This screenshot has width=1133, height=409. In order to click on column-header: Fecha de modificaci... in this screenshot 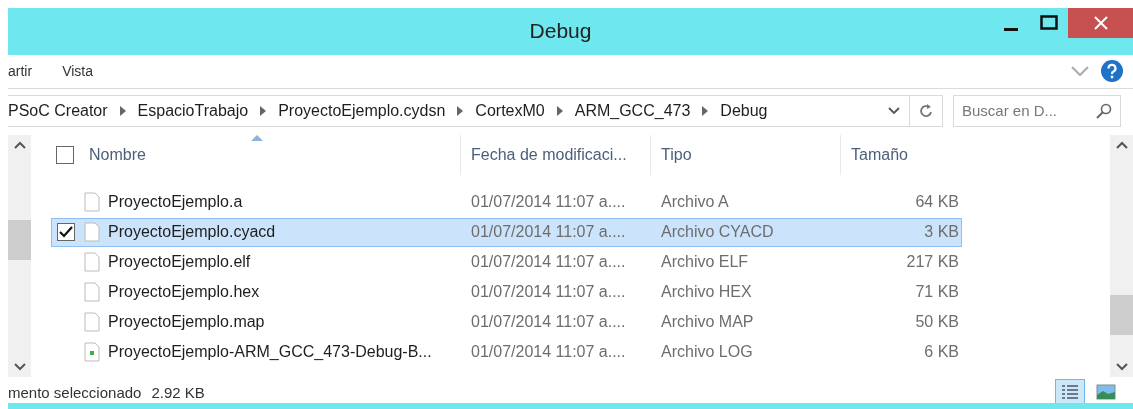, I will do `click(555, 154)`.